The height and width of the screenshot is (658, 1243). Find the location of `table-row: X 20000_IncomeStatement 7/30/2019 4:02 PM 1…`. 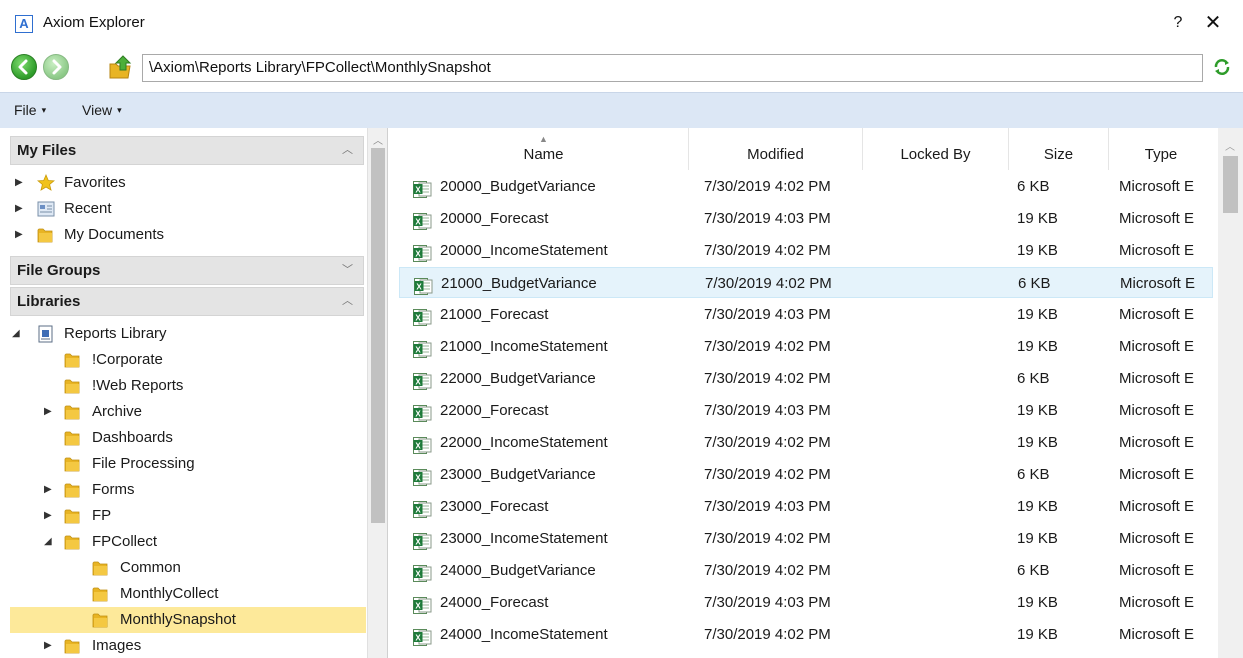

table-row: X 20000_IncomeStatement 7/30/2019 4:02 PM 1… is located at coordinates (806, 250).